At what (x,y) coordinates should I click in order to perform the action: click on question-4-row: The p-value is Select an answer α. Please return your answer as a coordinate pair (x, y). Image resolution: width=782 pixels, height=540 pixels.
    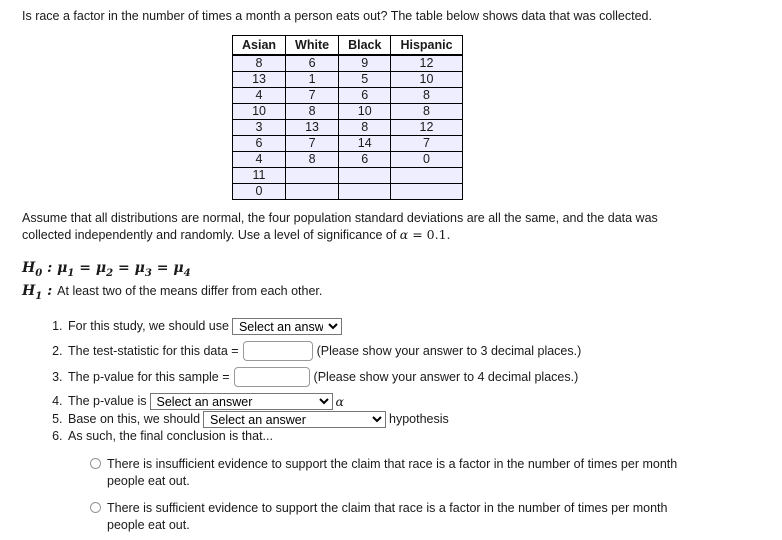
    Looking at the image, I should click on (415, 402).